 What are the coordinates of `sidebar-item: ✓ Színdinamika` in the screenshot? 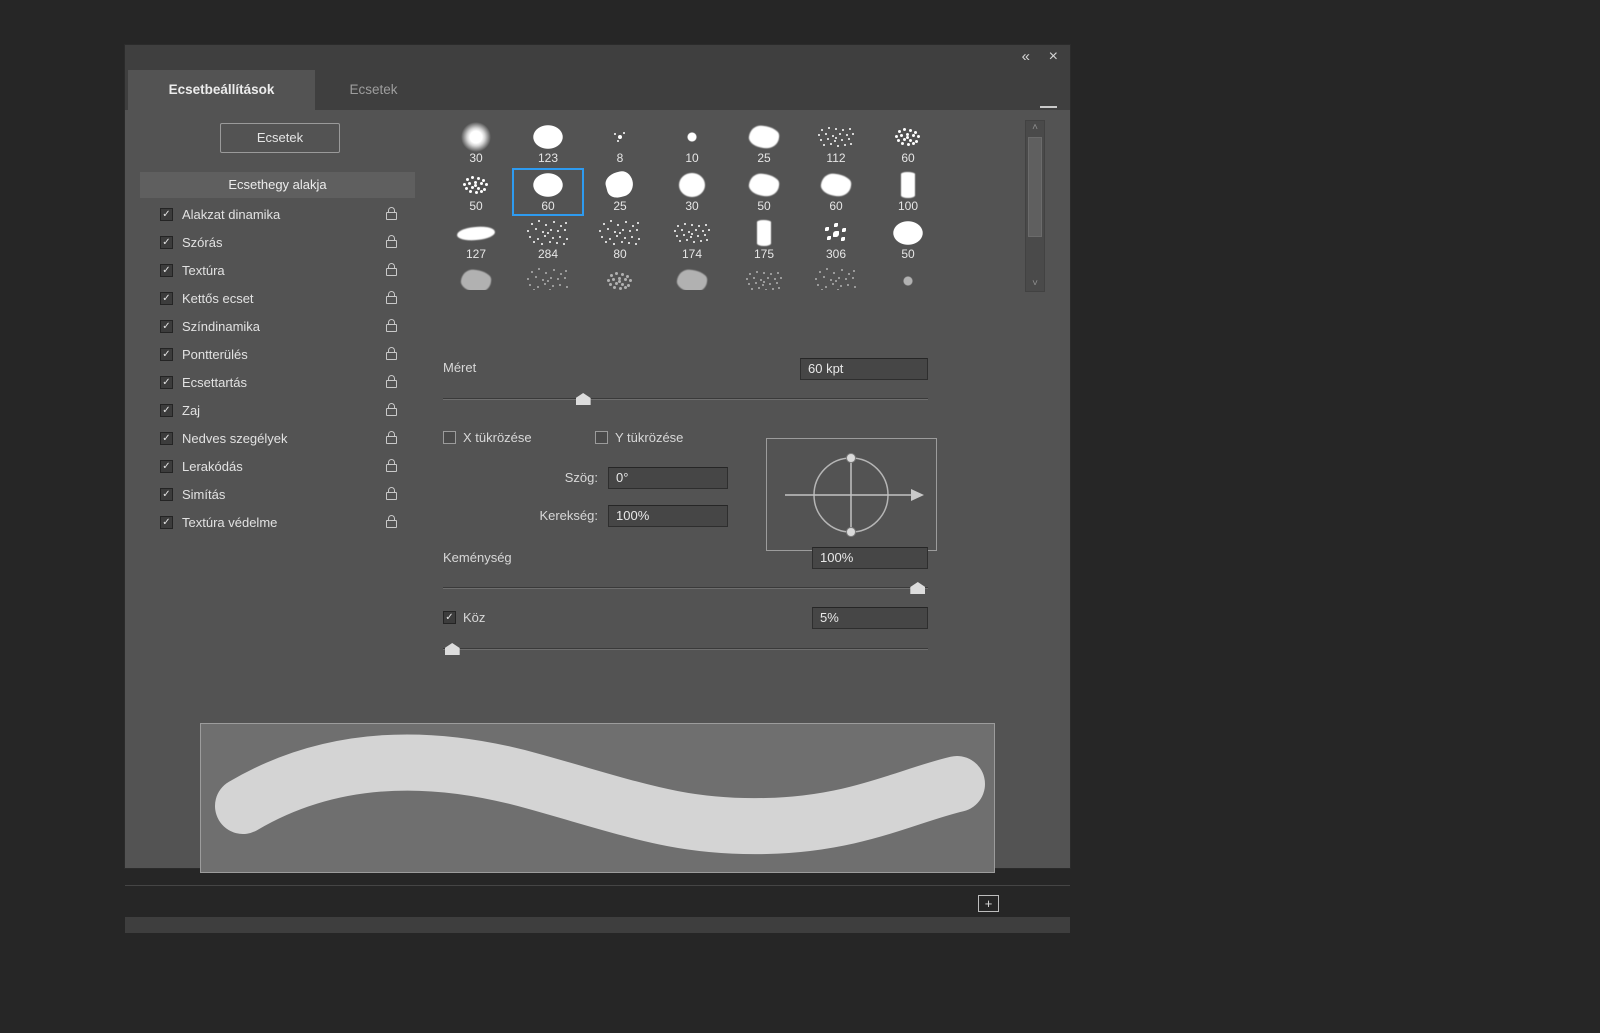 It's located at (277, 326).